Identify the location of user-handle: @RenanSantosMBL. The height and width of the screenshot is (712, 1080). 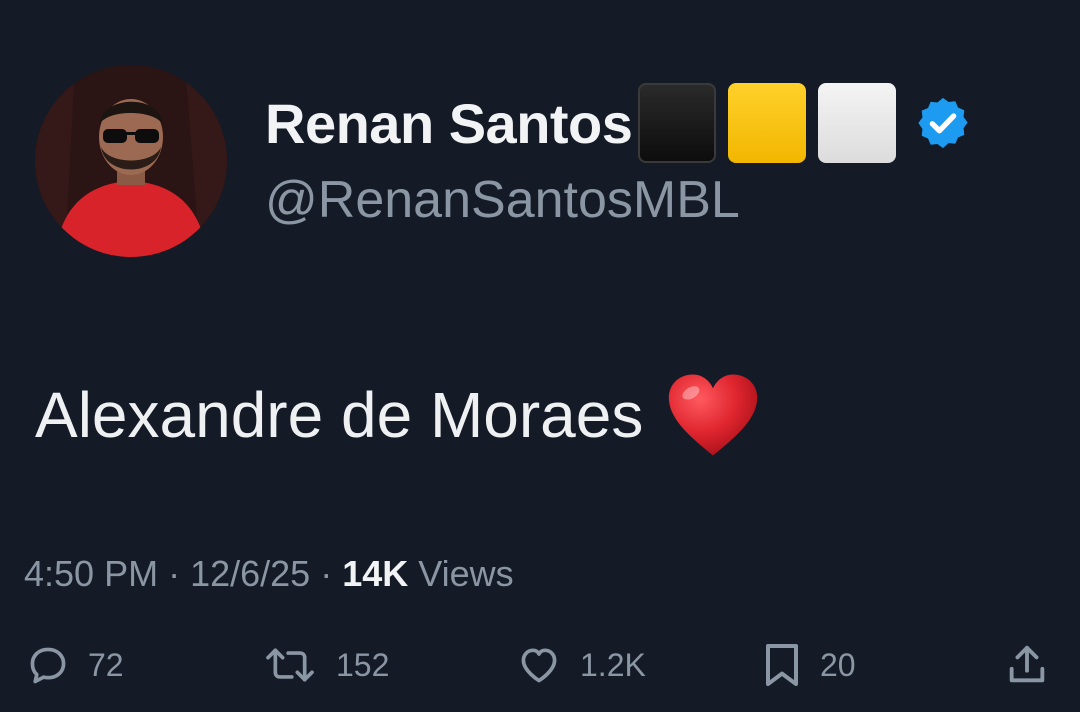
(502, 200).